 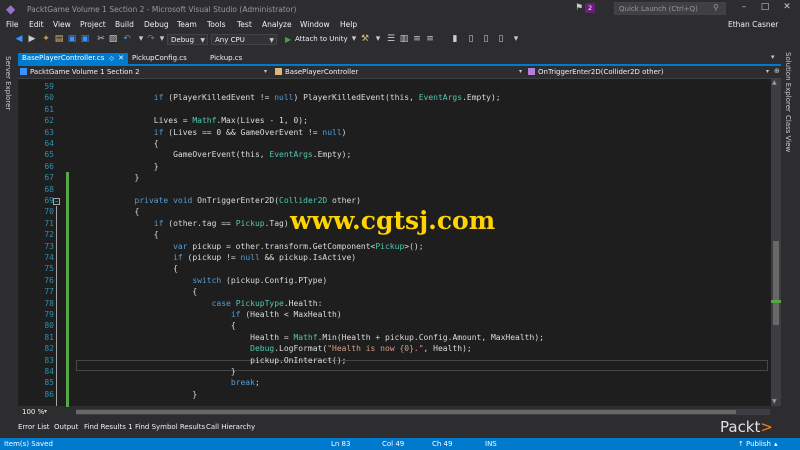 What do you see at coordinates (765, 7) in the screenshot?
I see `maximize-button: □` at bounding box center [765, 7].